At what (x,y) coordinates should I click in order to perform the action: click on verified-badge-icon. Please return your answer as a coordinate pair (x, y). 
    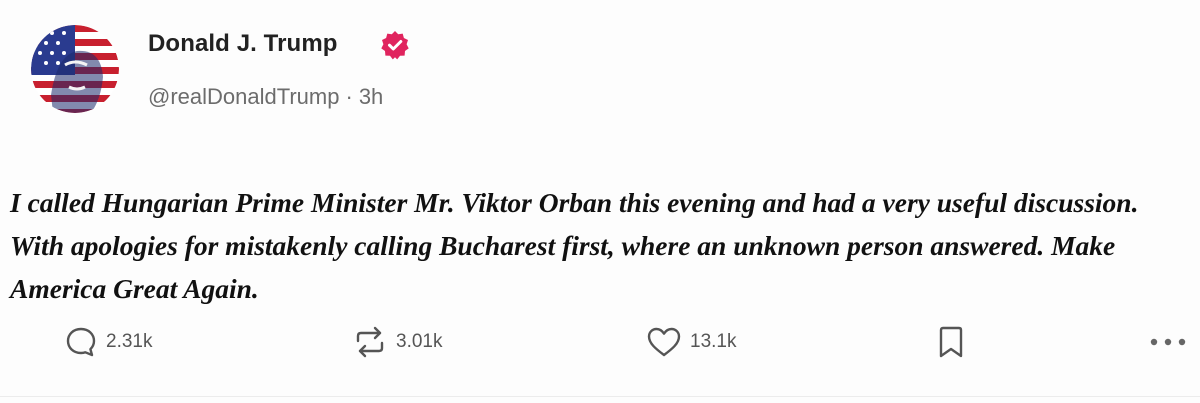
    Looking at the image, I should click on (395, 45).